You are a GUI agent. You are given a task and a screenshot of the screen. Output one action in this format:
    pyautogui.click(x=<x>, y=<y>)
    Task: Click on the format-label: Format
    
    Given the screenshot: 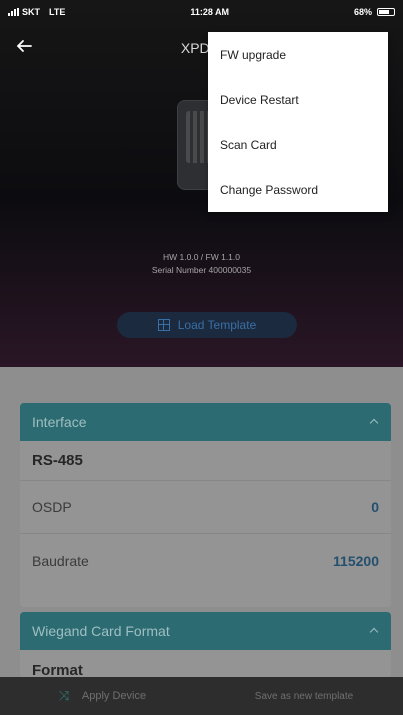 What is the action you would take?
    pyautogui.click(x=57, y=670)
    